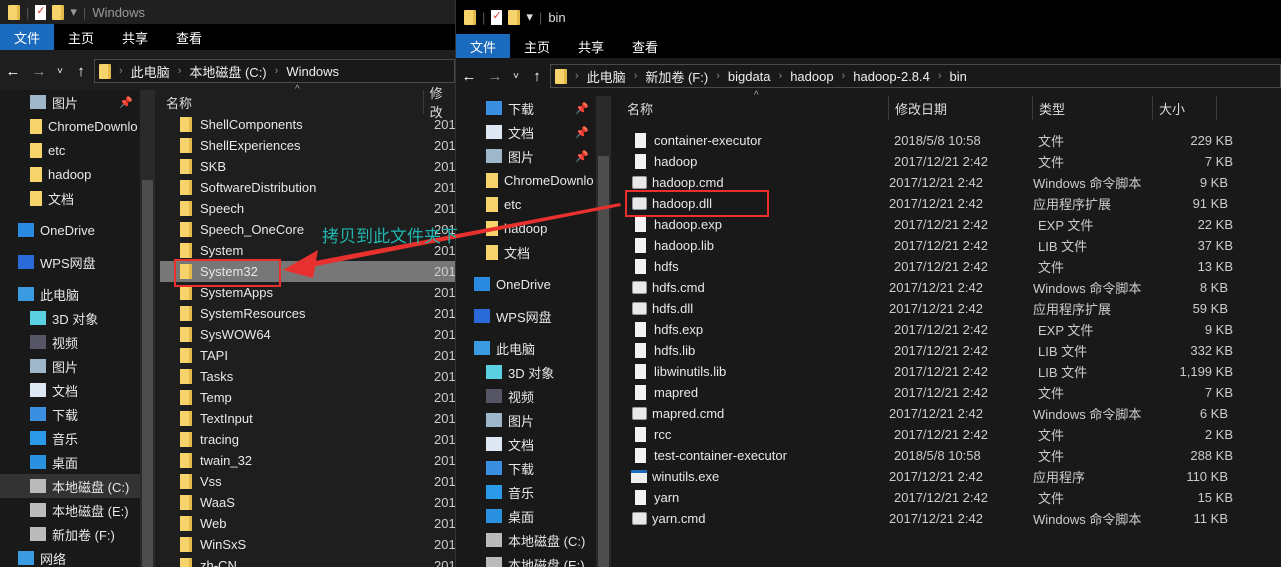  What do you see at coordinates (390, 237) in the screenshot?
I see `annotation-text: 拷贝到此文件夹下` at bounding box center [390, 237].